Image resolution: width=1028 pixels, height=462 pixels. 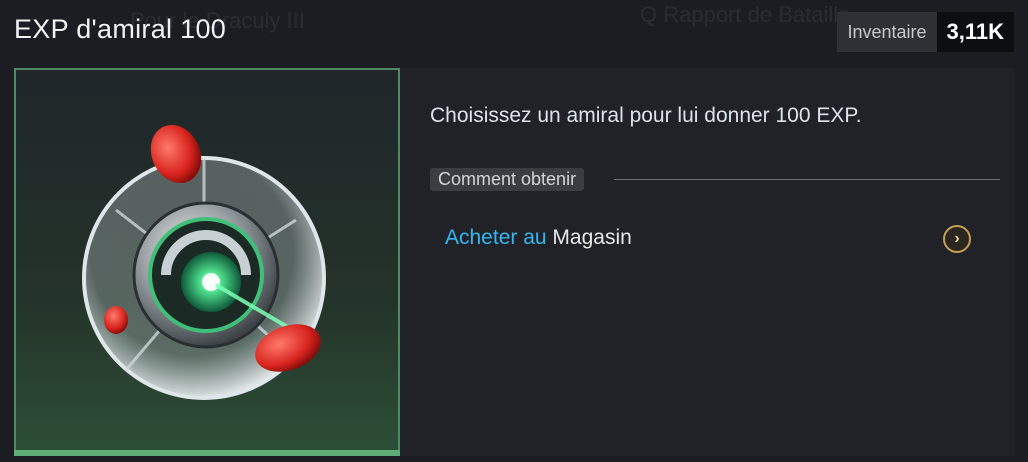 I want to click on chevron-right-icon: ›, so click(x=957, y=238).